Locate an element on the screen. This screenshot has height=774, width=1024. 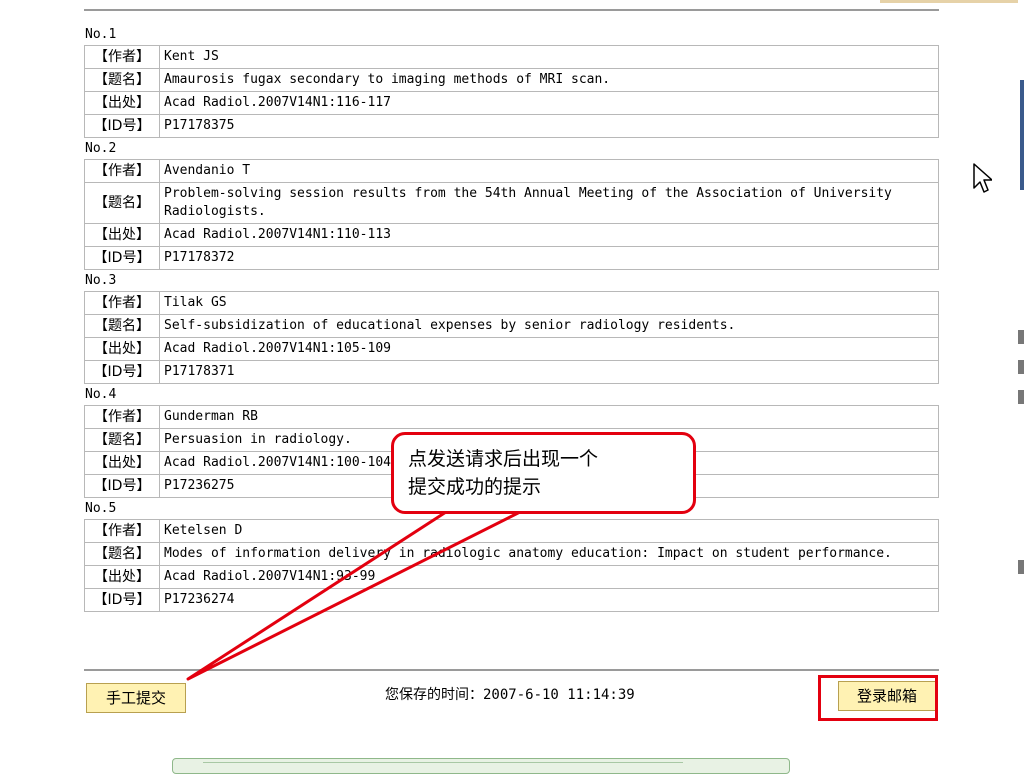
callout-pointer is located at coordinates (354, 595).